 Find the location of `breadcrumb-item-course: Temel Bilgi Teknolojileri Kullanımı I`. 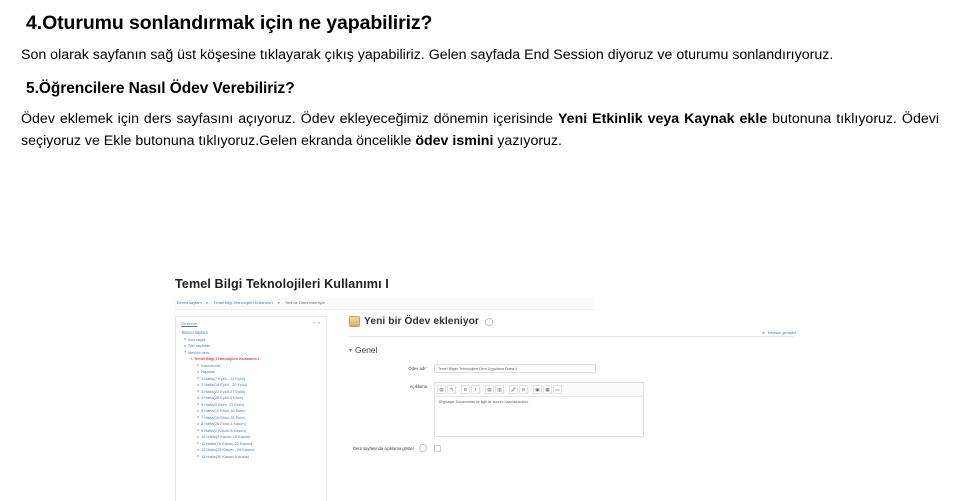

breadcrumb-item-course: Temel Bilgi Teknolojileri Kullanımı I is located at coordinates (244, 302).